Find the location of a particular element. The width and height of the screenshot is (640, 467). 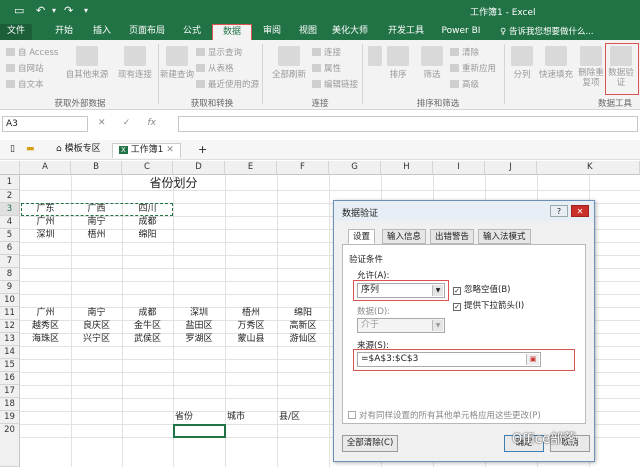

refresh-all-button: 全部刷新 is located at coordinates (289, 63).